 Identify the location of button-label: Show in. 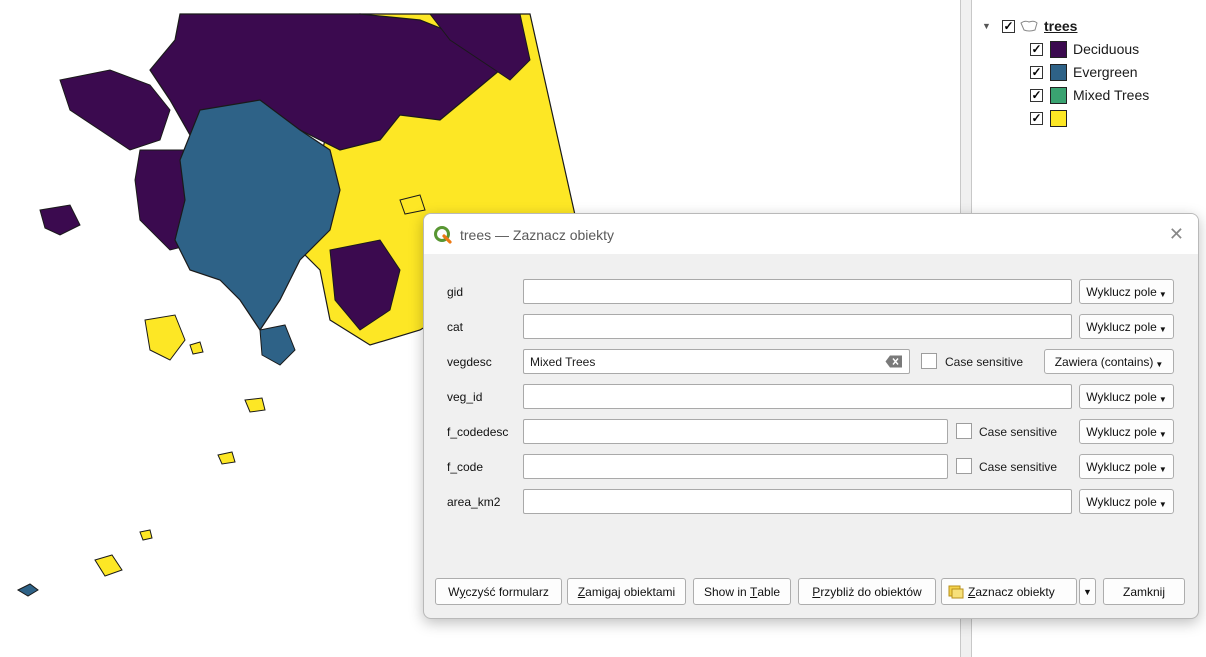
(726, 591).